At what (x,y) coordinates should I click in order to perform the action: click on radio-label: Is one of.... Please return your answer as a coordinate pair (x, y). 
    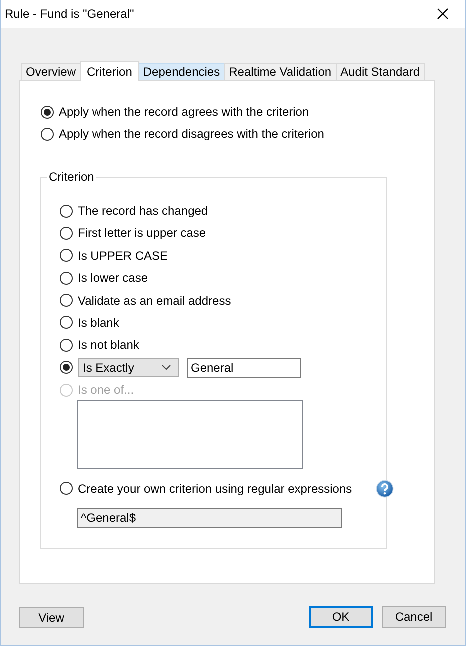
    Looking at the image, I should click on (106, 390).